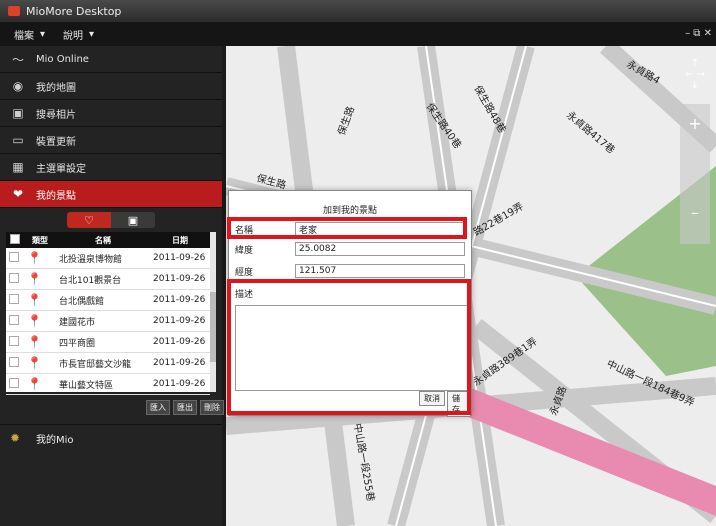 The image size is (716, 526). I want to click on app-logo-icon, so click(14, 11).